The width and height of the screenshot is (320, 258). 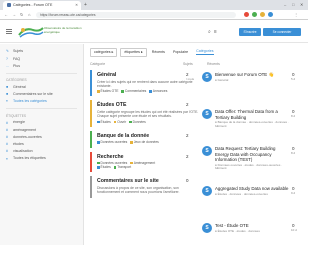 I want to click on subcategory-link: Données ouvertes, so click(x=114, y=142).